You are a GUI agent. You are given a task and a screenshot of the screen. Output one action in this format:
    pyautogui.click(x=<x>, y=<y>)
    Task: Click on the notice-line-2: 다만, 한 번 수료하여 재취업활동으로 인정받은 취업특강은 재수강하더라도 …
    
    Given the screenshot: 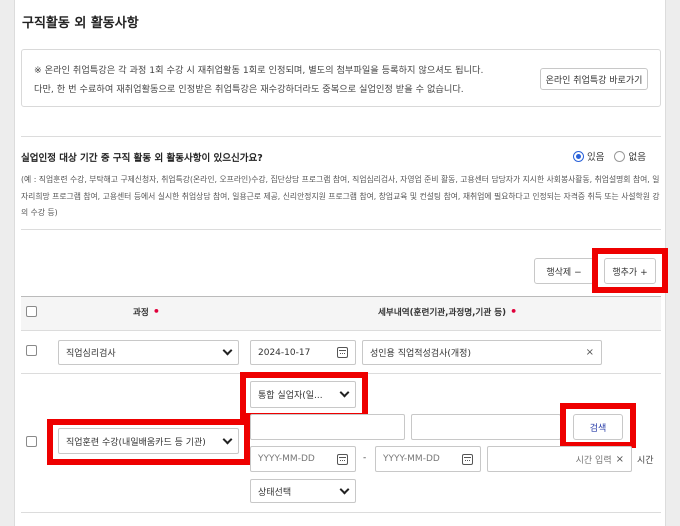 What is the action you would take?
    pyautogui.click(x=249, y=89)
    